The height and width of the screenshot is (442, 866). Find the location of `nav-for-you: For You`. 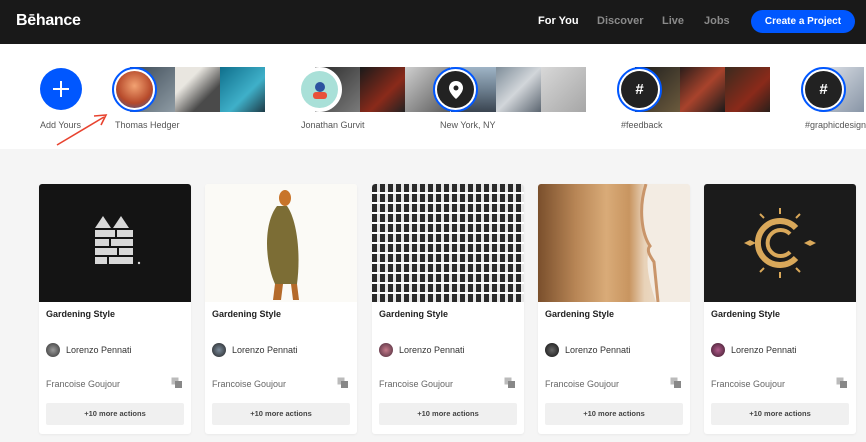

nav-for-you: For You is located at coordinates (558, 21).